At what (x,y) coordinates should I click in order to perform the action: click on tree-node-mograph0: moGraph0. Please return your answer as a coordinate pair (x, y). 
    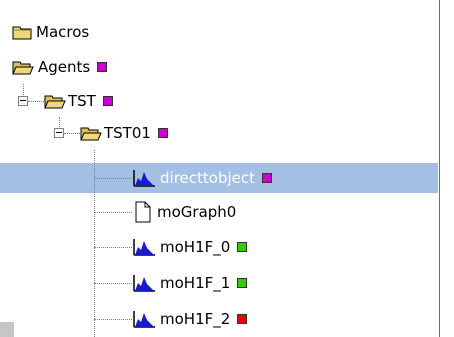
    Looking at the image, I should click on (185, 212).